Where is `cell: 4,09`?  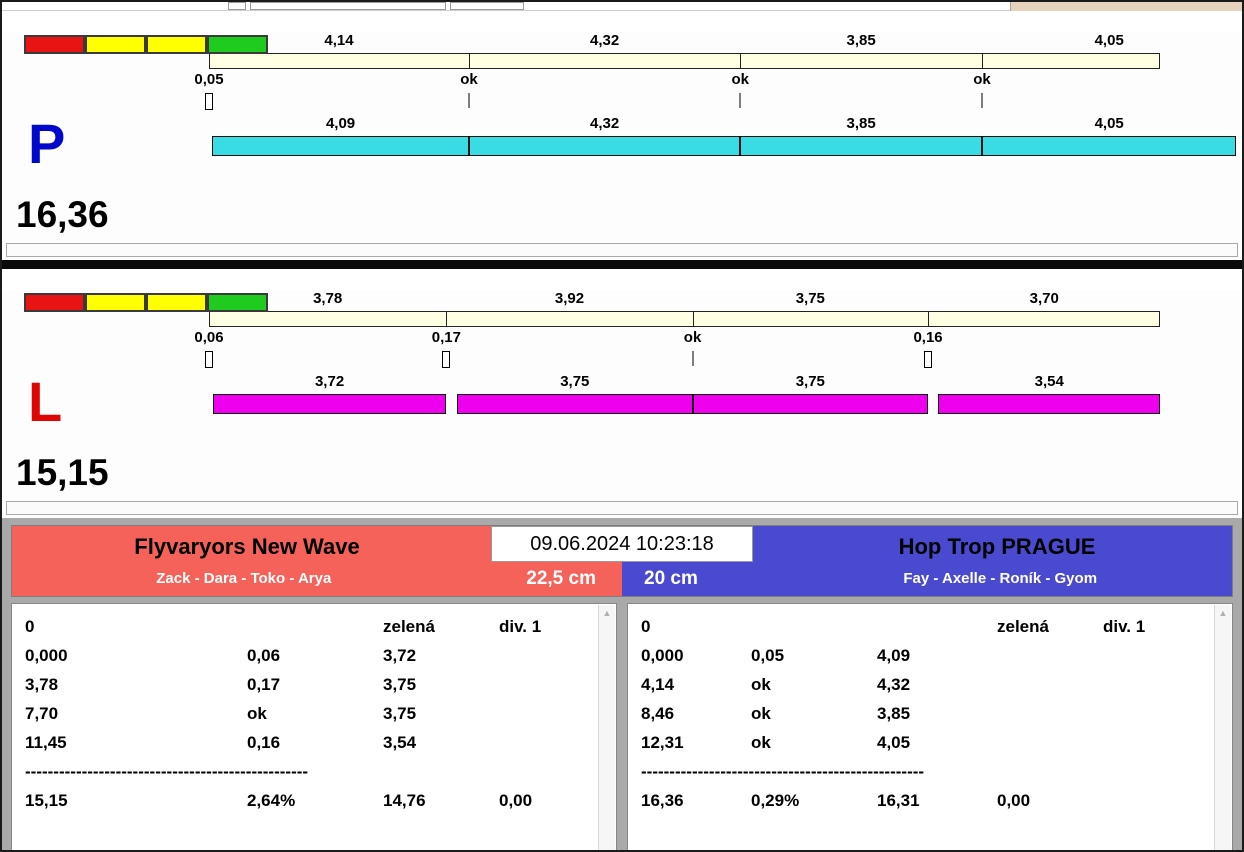
cell: 4,09 is located at coordinates (894, 655).